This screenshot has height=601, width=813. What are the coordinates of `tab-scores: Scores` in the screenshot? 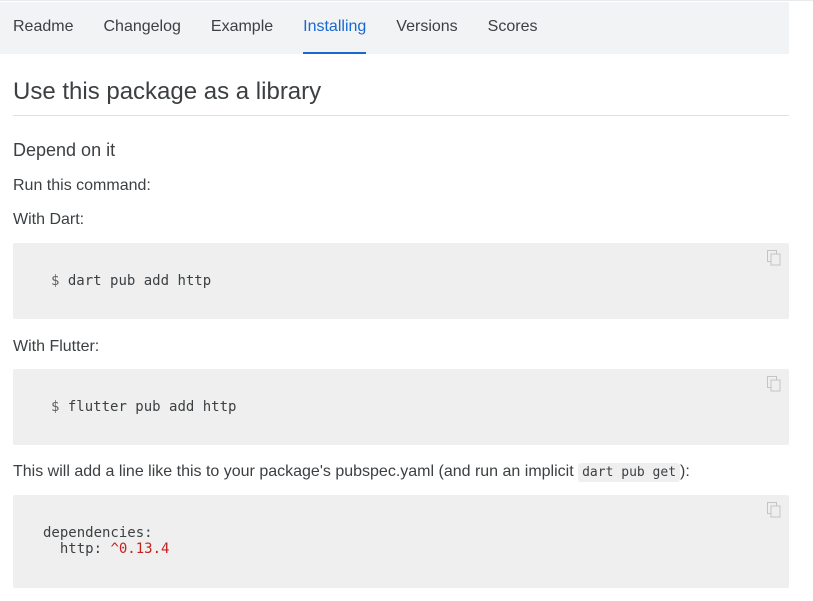 It's located at (513, 28).